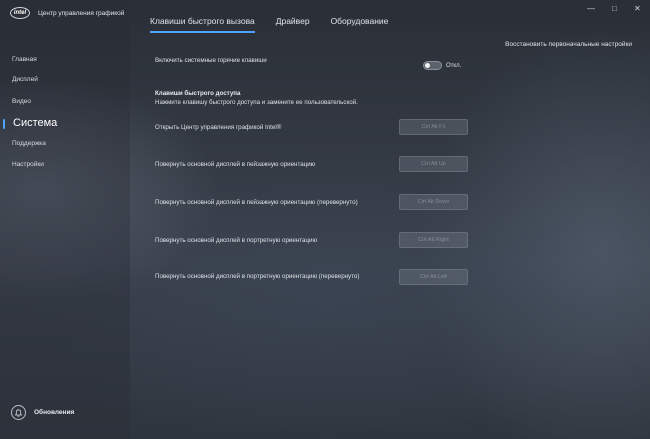 This screenshot has height=439, width=650. I want to click on sidebar-item-video: Видео, so click(21, 101).